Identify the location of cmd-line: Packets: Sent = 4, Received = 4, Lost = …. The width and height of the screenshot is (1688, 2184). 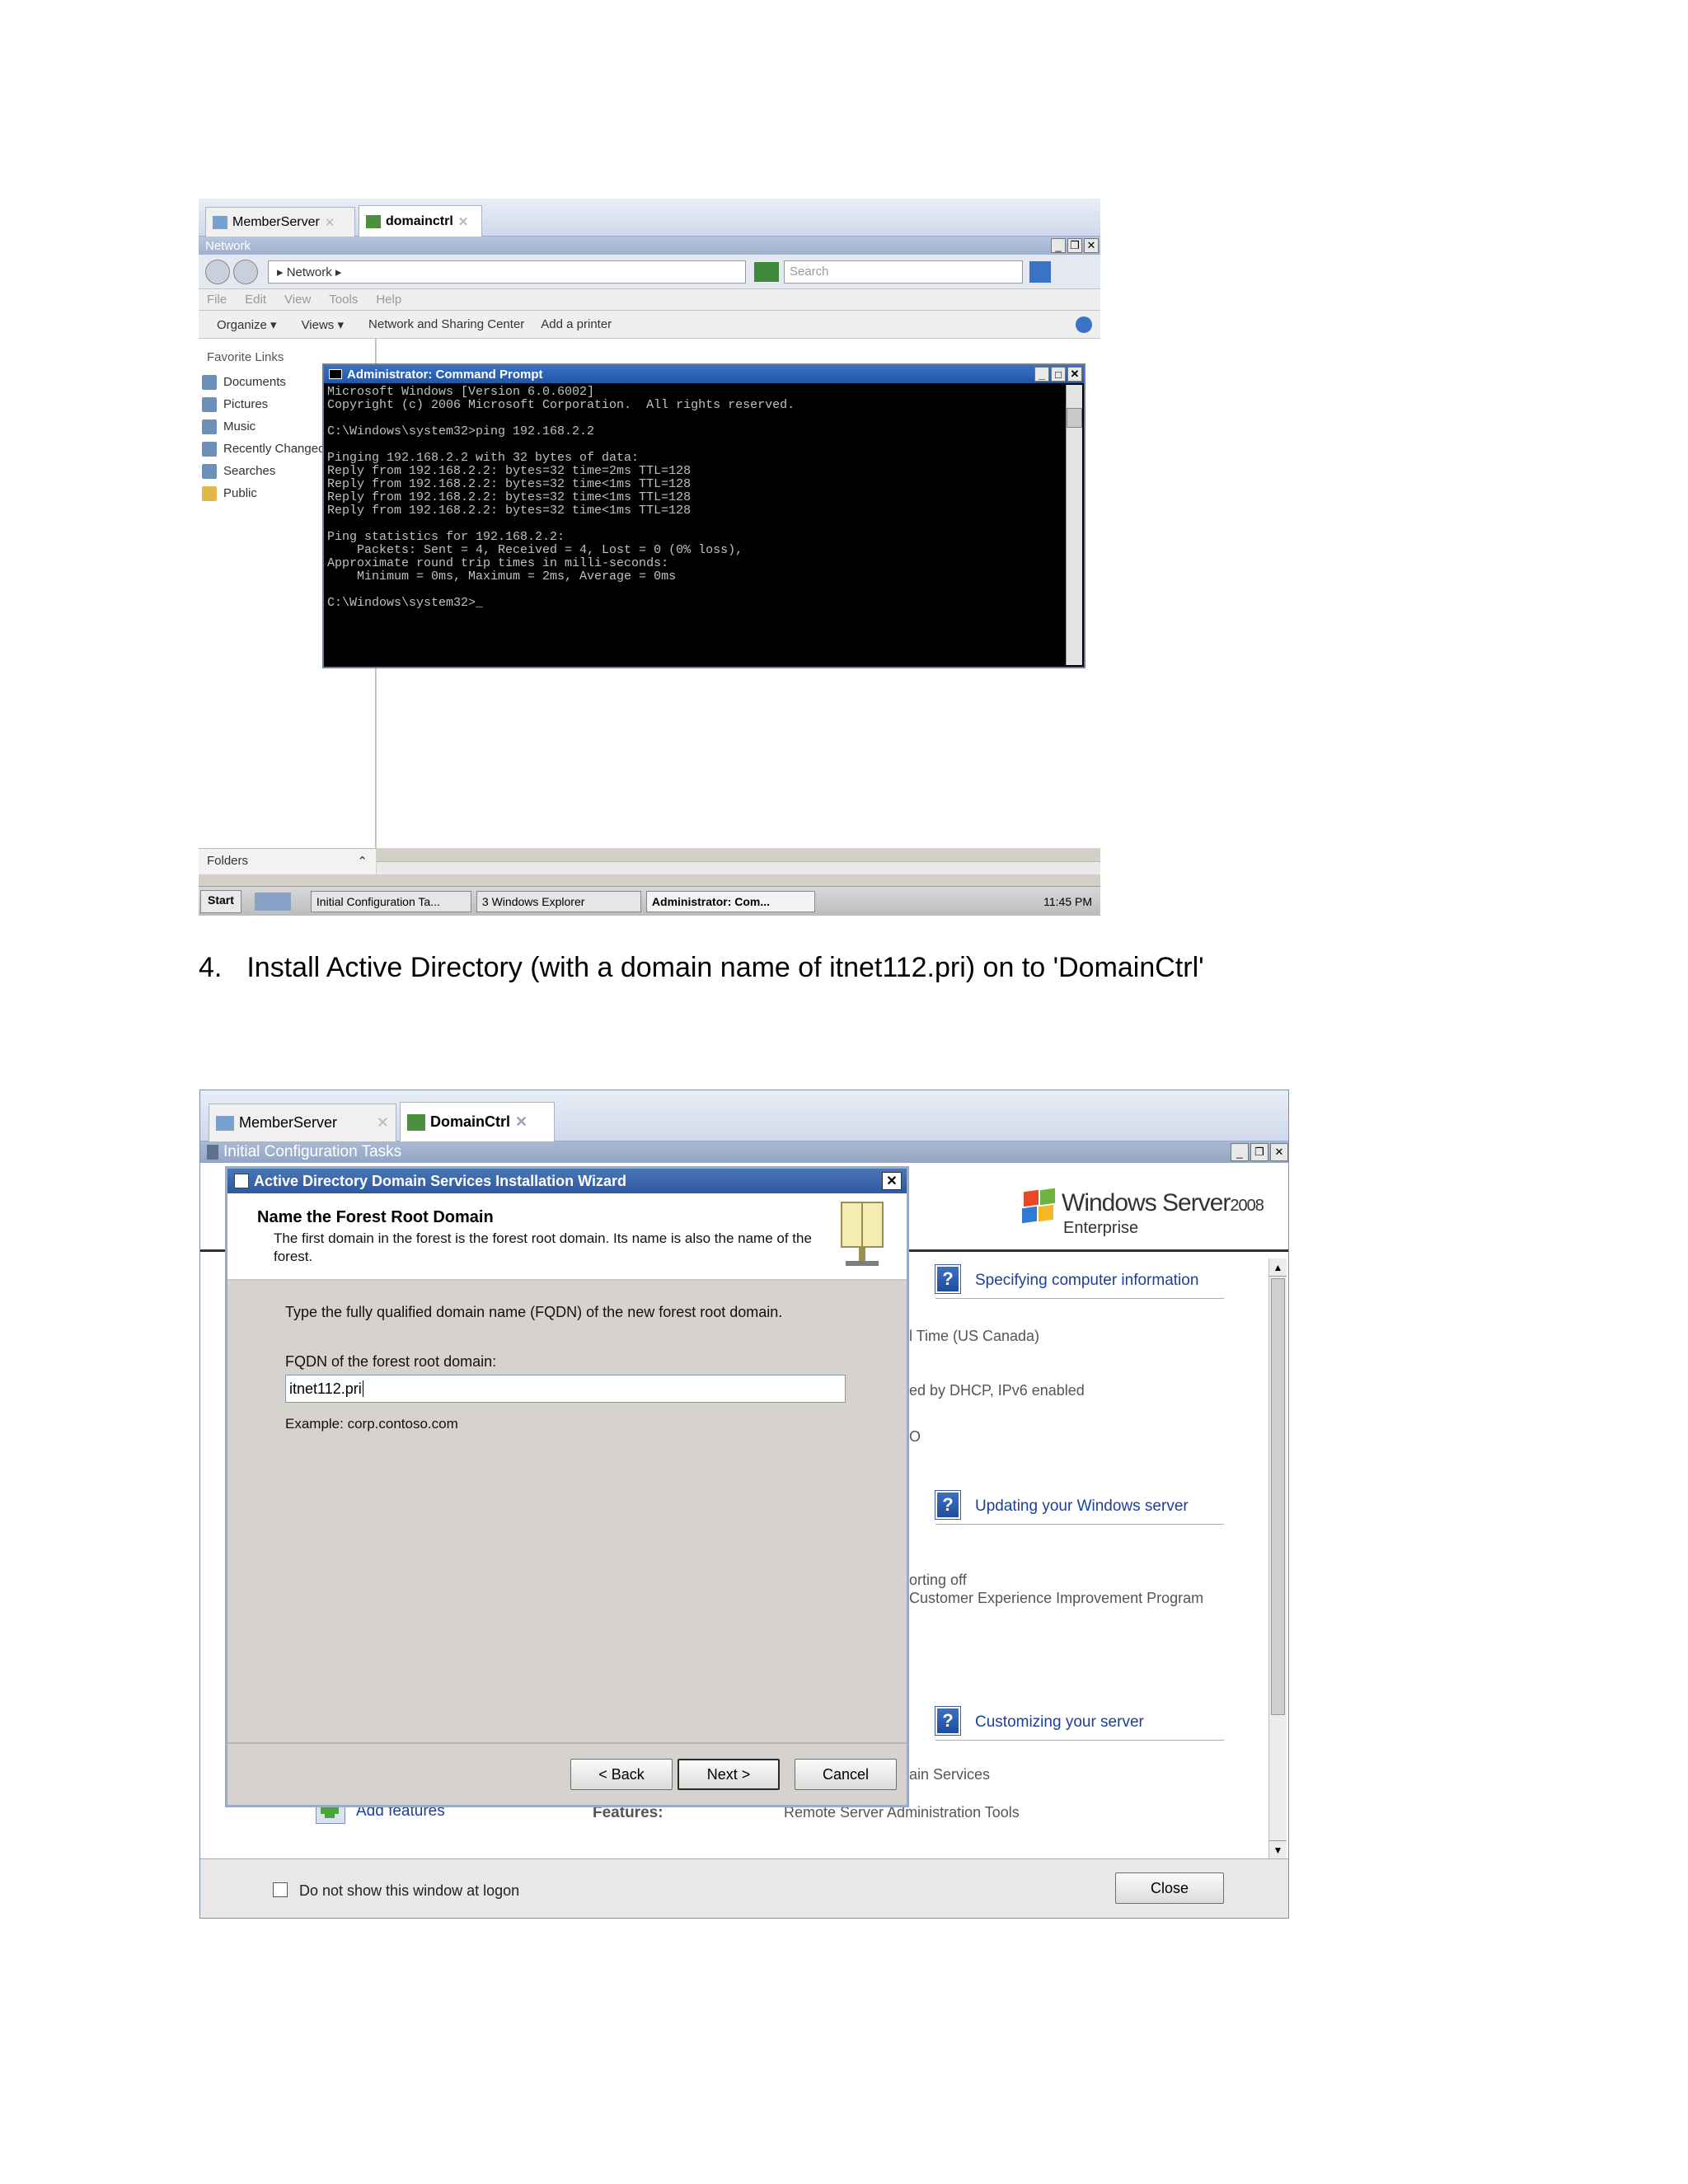
(535, 550).